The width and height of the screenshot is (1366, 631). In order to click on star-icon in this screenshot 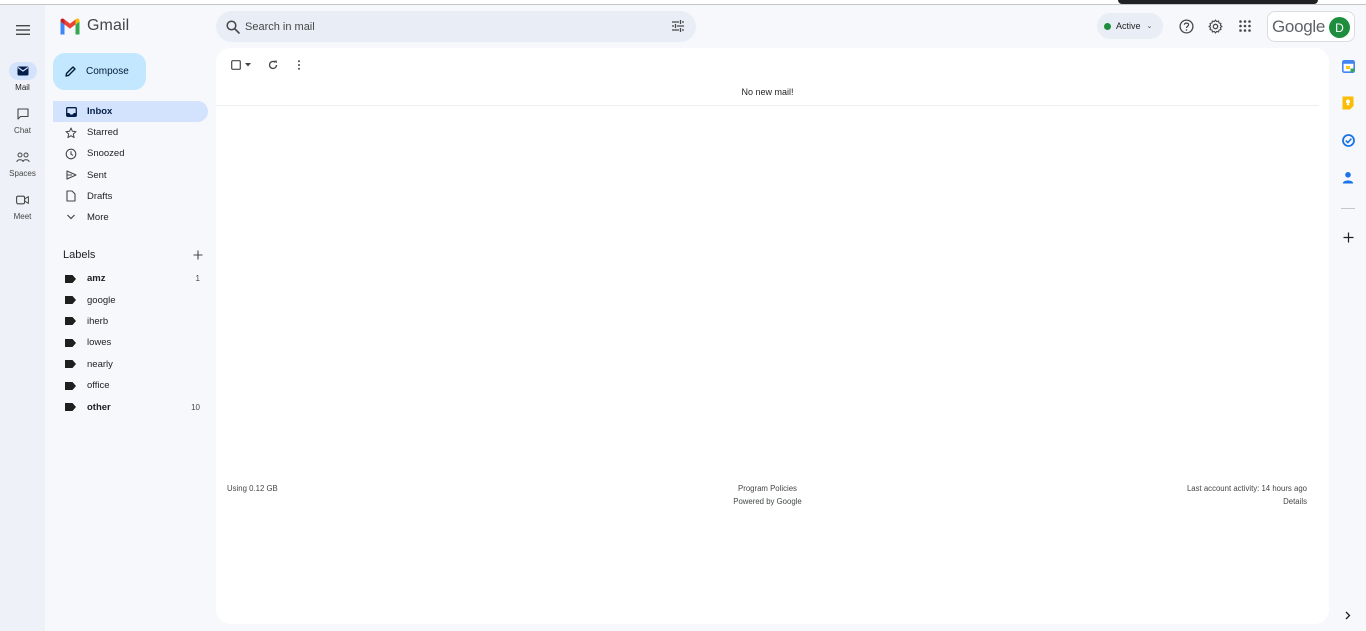, I will do `click(71, 132)`.